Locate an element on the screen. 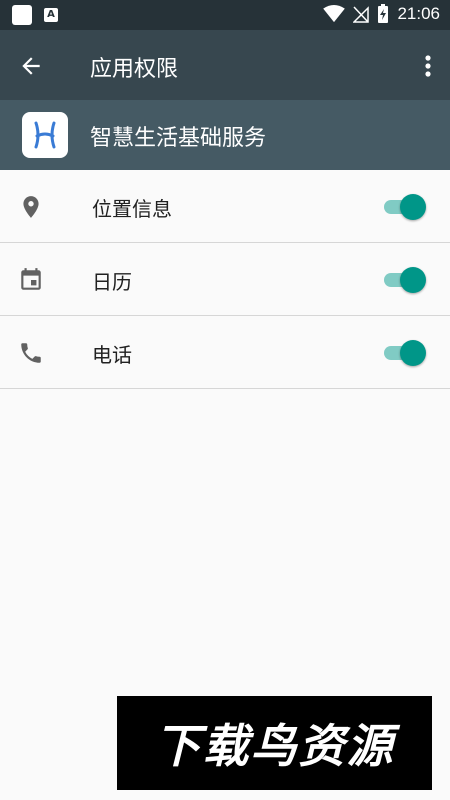 The height and width of the screenshot is (800, 450). permission-row-location: 位置信息 is located at coordinates (225, 206).